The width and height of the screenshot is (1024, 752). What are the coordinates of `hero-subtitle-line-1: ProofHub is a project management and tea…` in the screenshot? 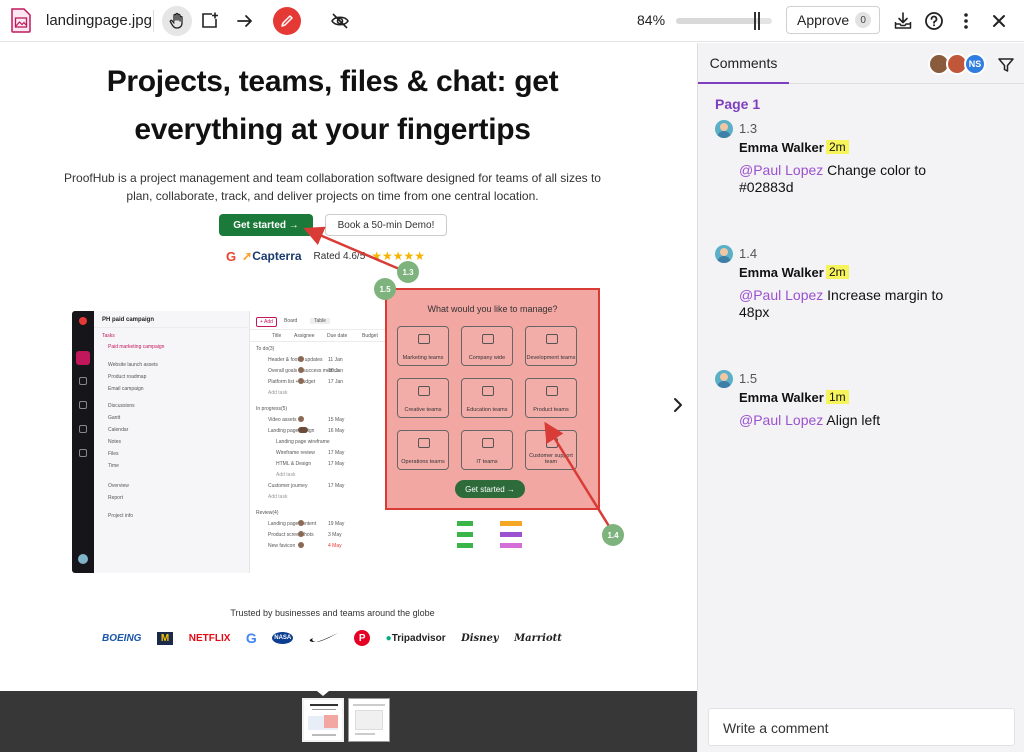 It's located at (332, 178).